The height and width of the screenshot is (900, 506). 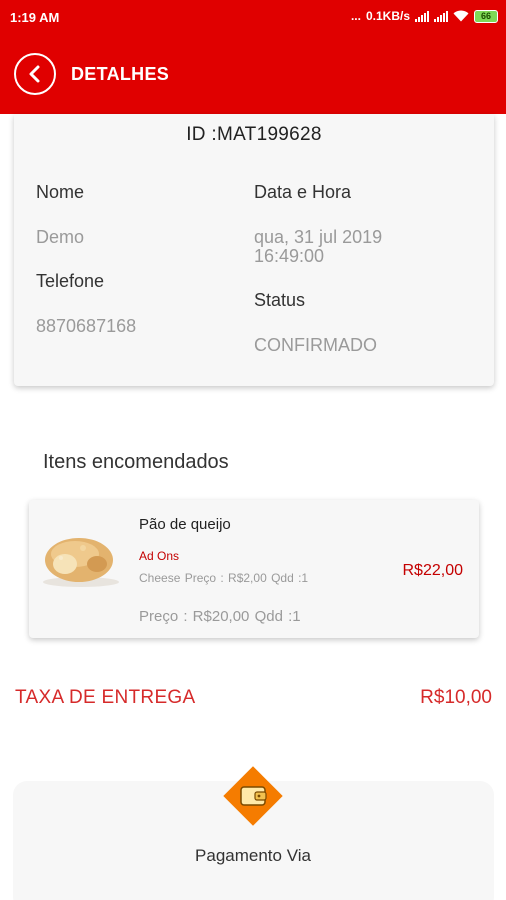 What do you see at coordinates (159, 556) in the screenshot?
I see `addons-label: Ad Ons` at bounding box center [159, 556].